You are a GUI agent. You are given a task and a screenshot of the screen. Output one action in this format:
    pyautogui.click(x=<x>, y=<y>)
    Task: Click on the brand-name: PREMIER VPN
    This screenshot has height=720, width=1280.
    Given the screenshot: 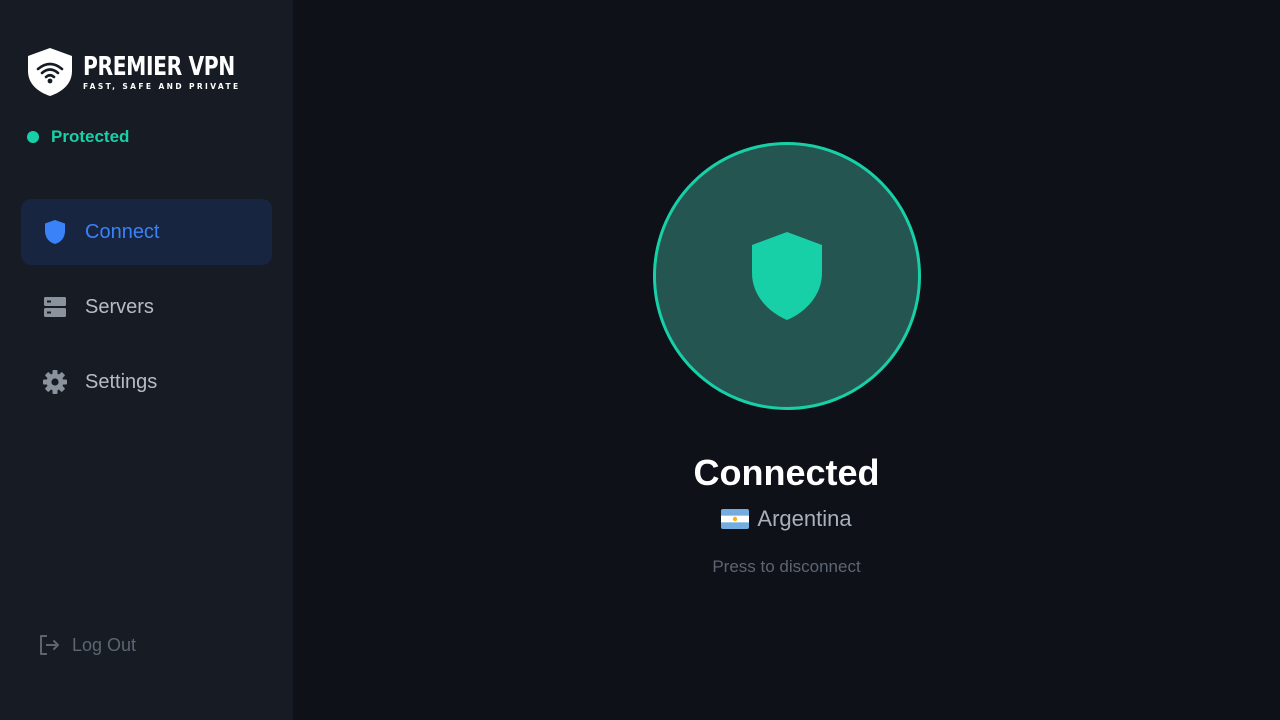 What is the action you would take?
    pyautogui.click(x=159, y=67)
    